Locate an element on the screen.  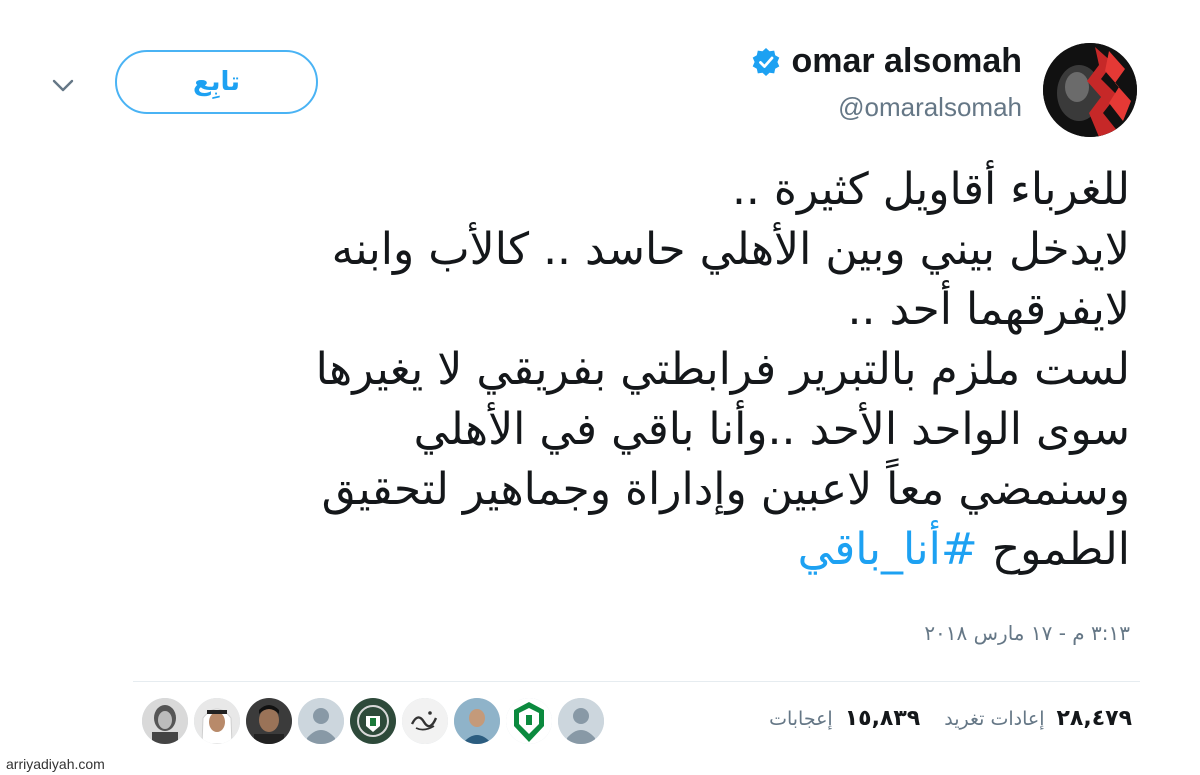
divider is located at coordinates (636, 681).